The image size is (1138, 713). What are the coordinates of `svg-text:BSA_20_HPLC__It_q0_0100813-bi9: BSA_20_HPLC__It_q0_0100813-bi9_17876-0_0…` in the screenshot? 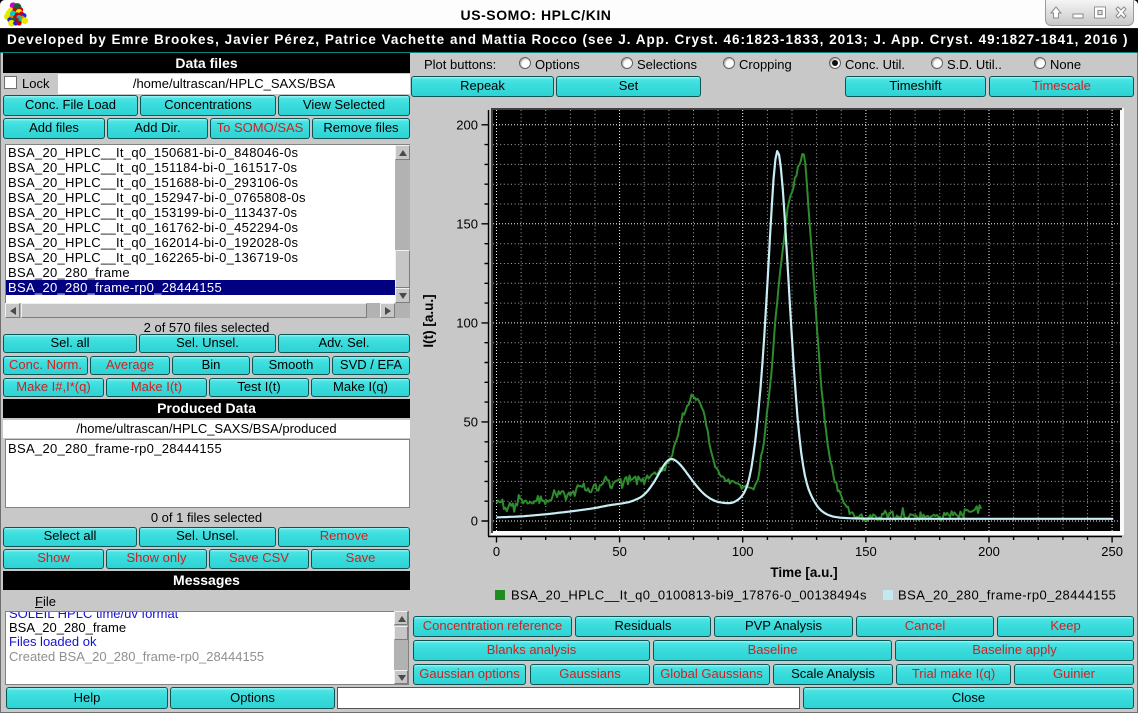 It's located at (689, 595).